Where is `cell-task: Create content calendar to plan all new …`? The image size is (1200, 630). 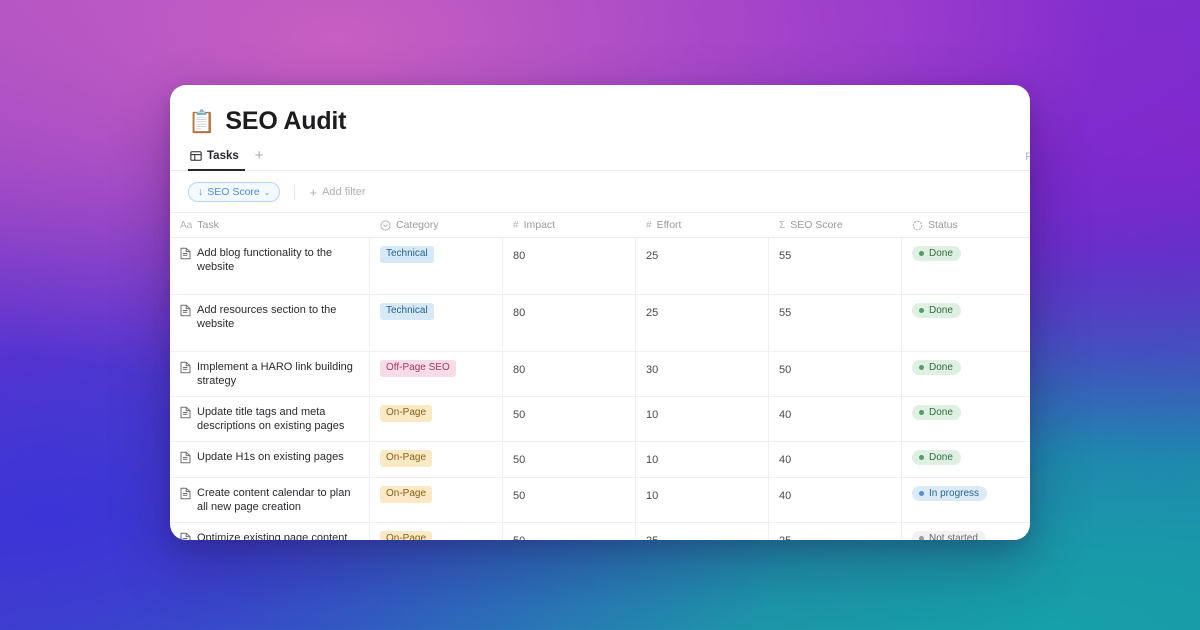
cell-task: Create content calendar to plan all new … is located at coordinates (270, 500).